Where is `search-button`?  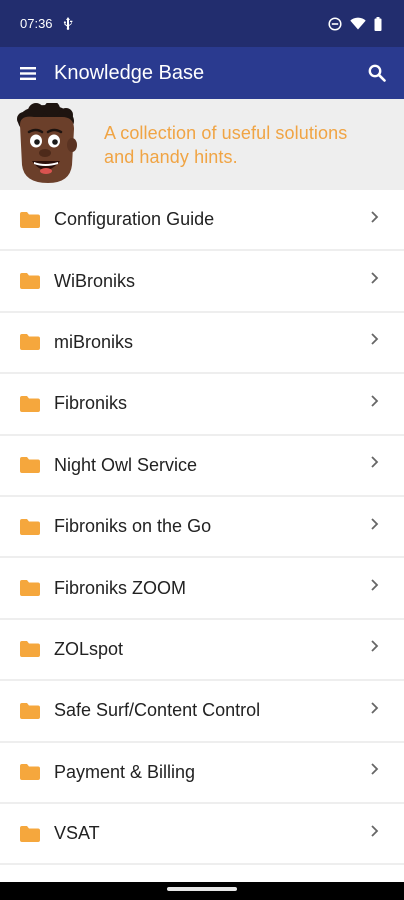 search-button is located at coordinates (377, 73).